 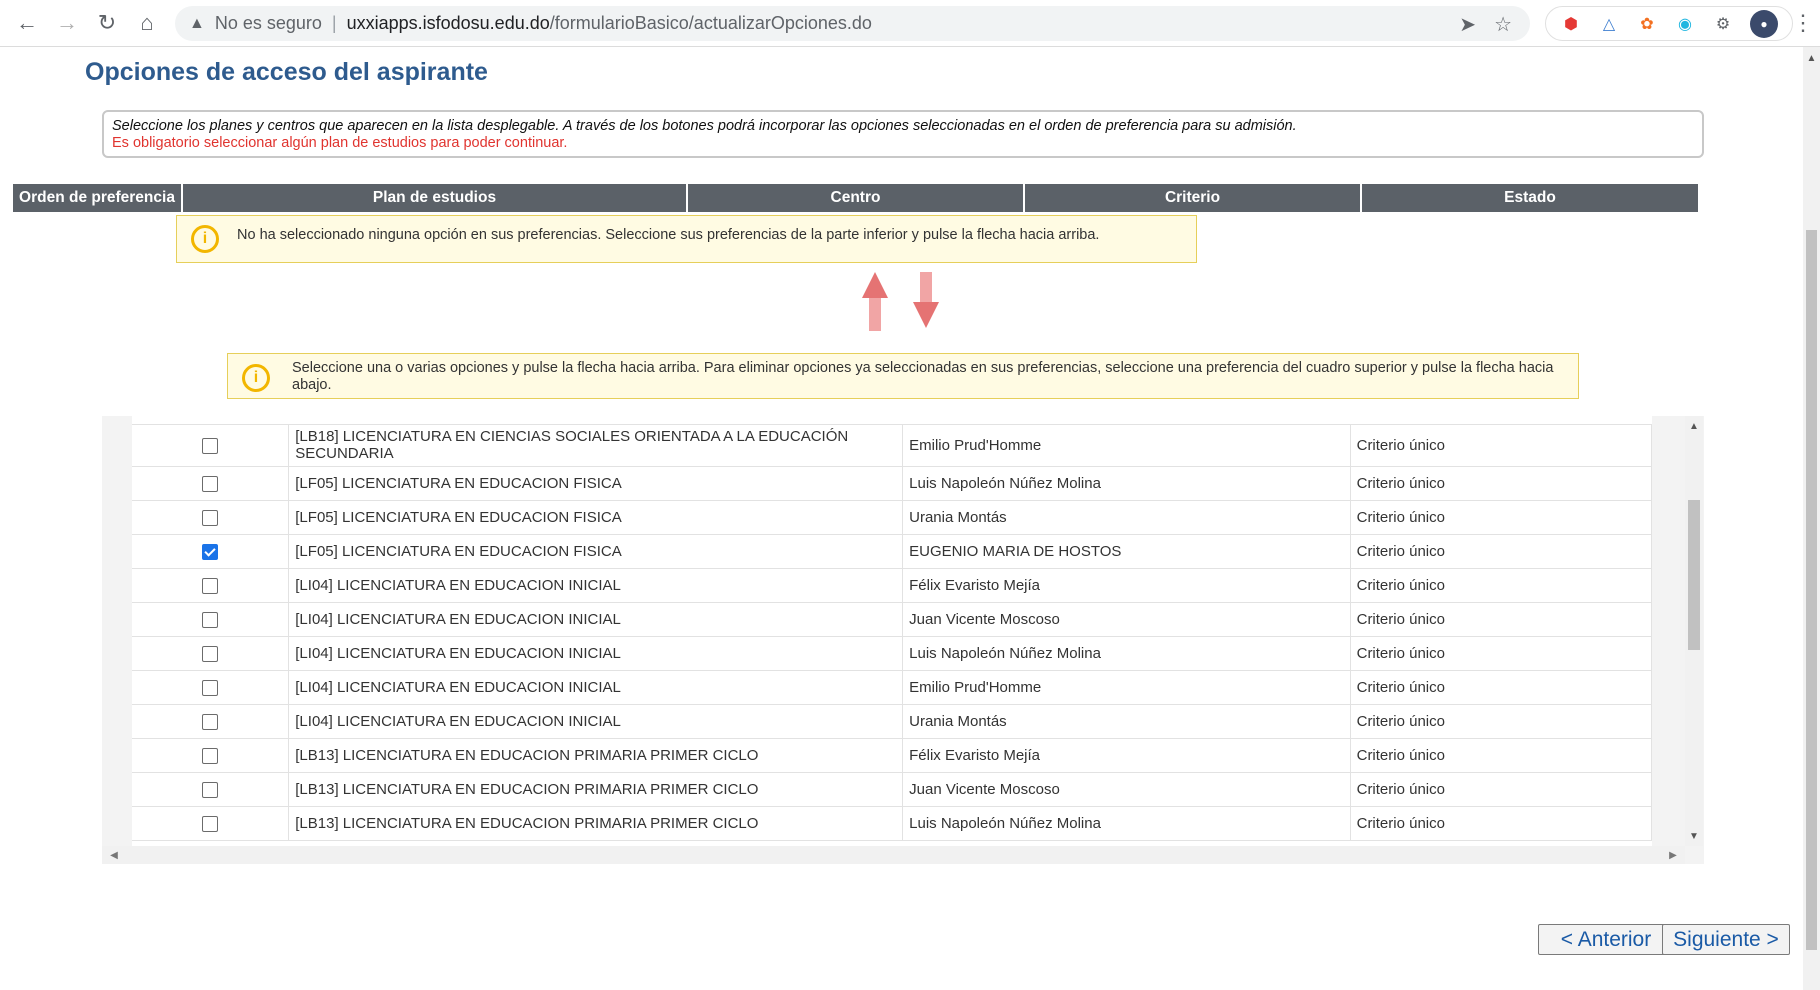 I want to click on header-estado: Estado, so click(x=1530, y=198).